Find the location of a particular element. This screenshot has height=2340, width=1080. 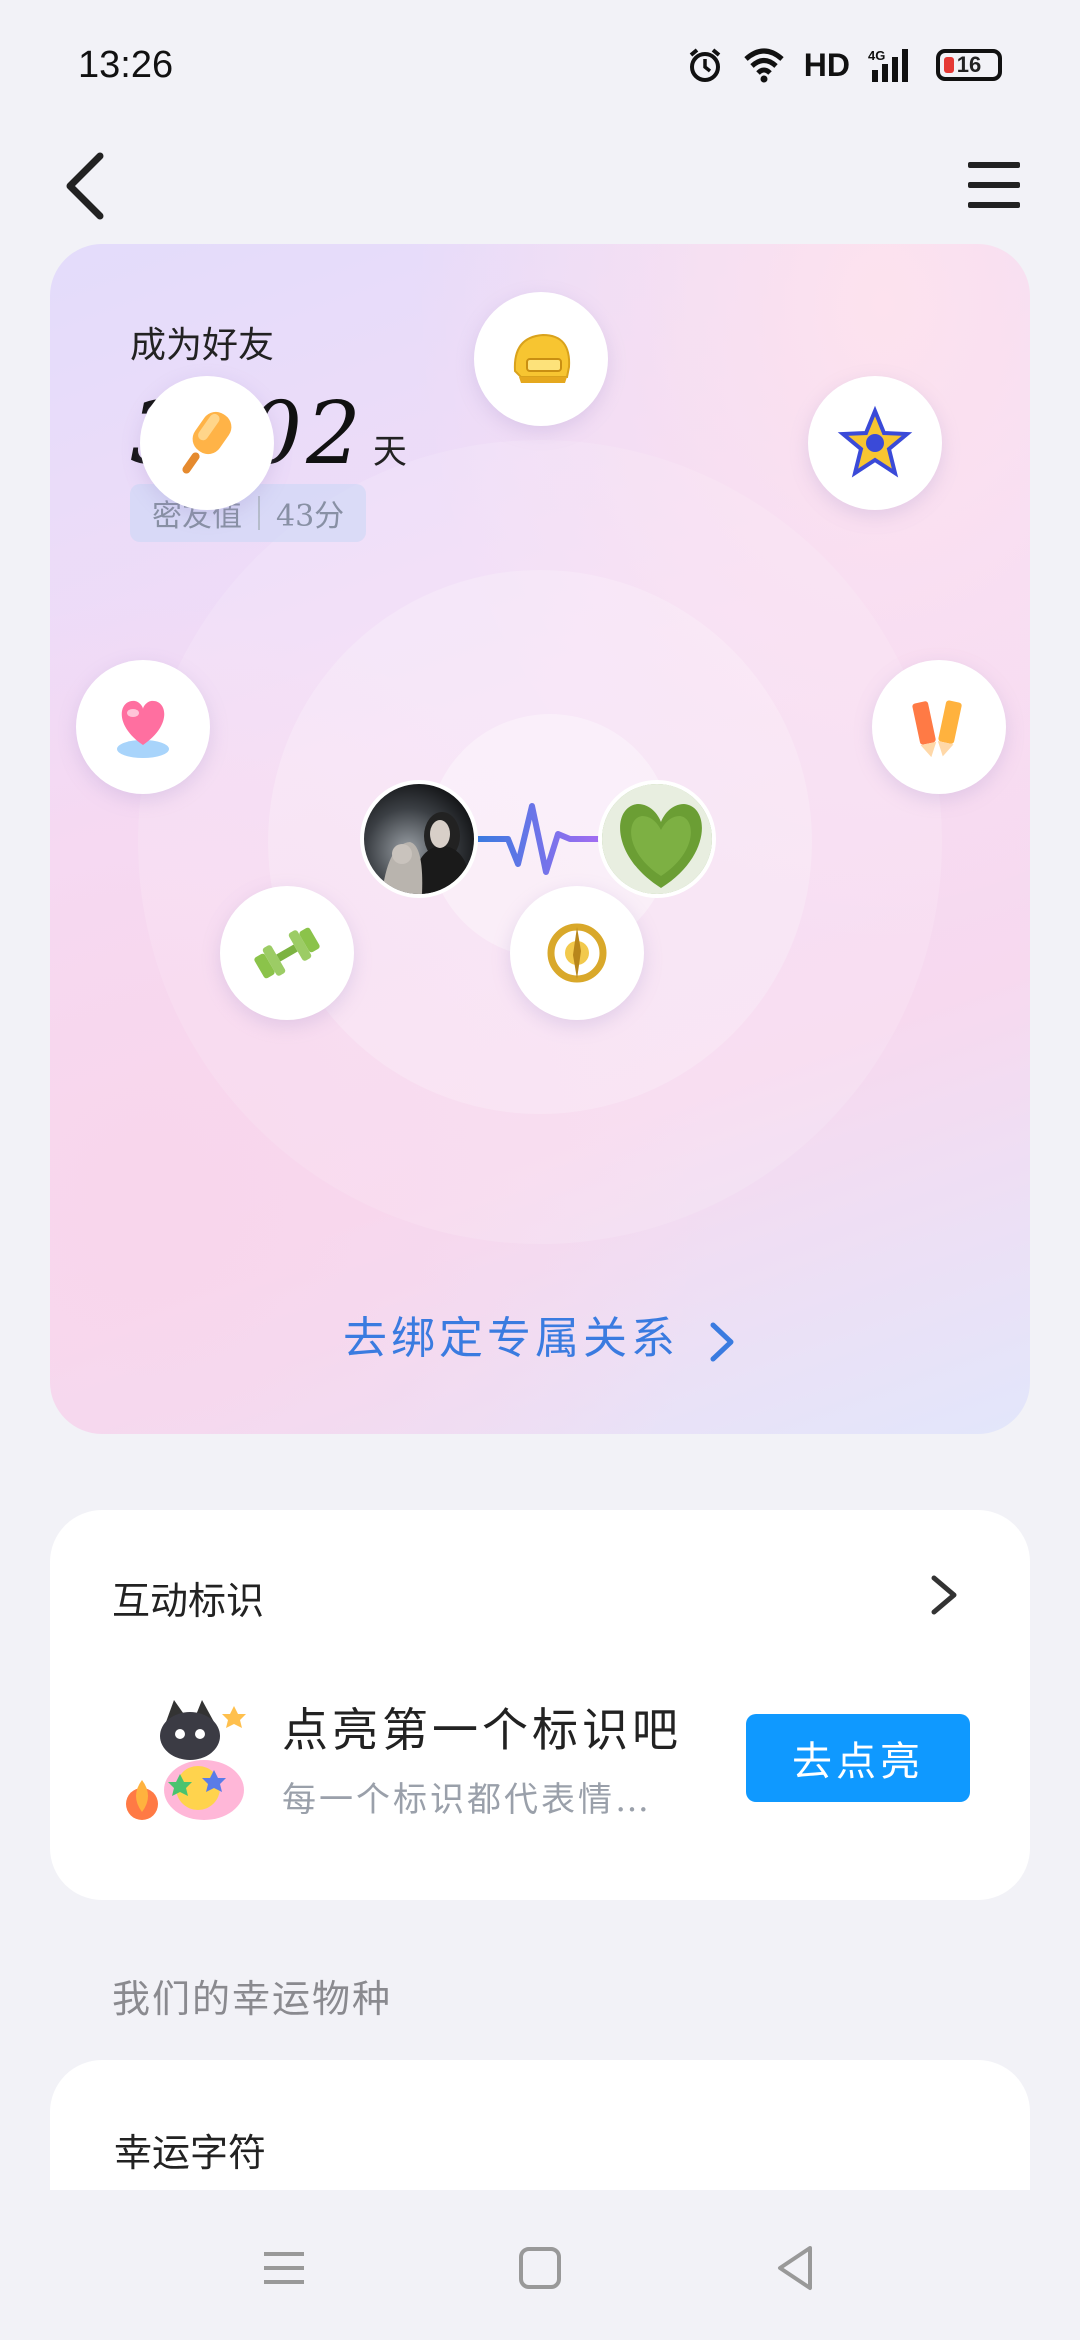

interaction-marks-title: 互动标识 is located at coordinates (188, 1597).